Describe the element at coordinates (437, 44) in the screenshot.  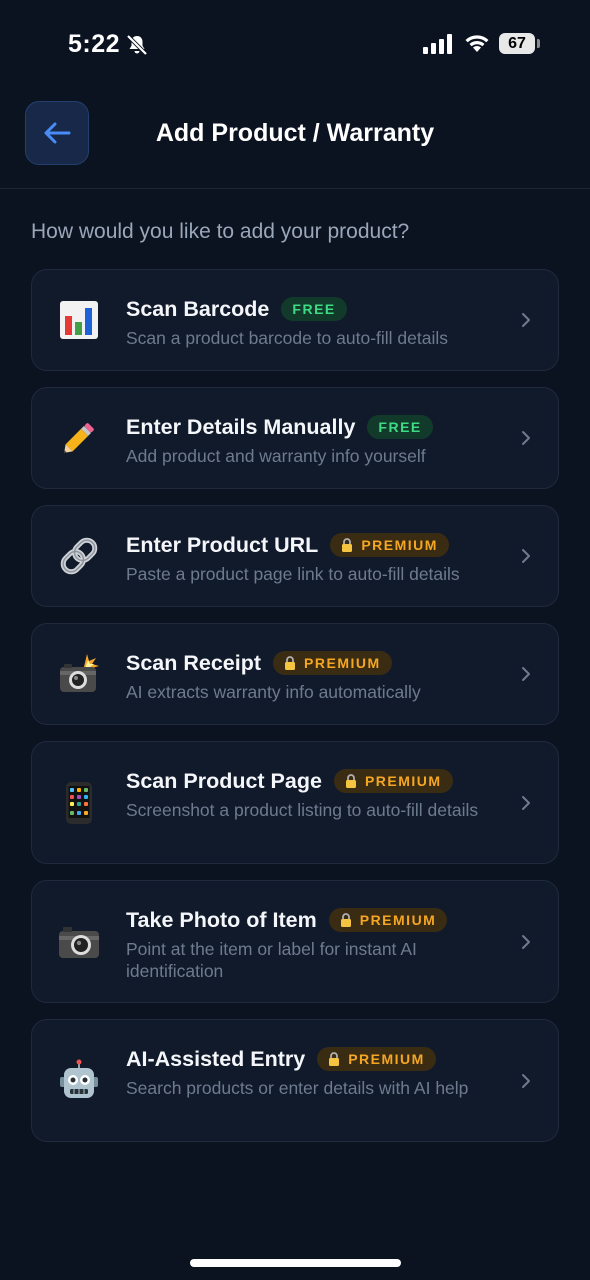
I see `cellular-signal-icon` at that location.